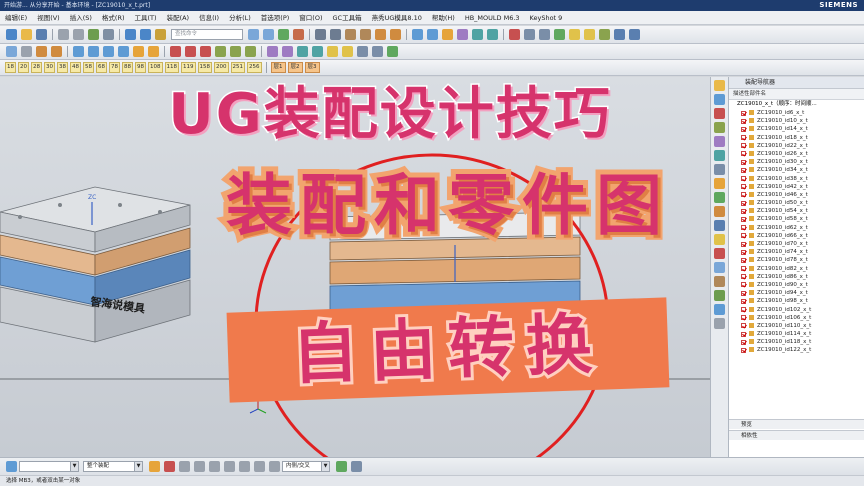 This screenshot has width=864, height=486. What do you see at coordinates (108, 34) in the screenshot?
I see `delete-icon` at bounding box center [108, 34].